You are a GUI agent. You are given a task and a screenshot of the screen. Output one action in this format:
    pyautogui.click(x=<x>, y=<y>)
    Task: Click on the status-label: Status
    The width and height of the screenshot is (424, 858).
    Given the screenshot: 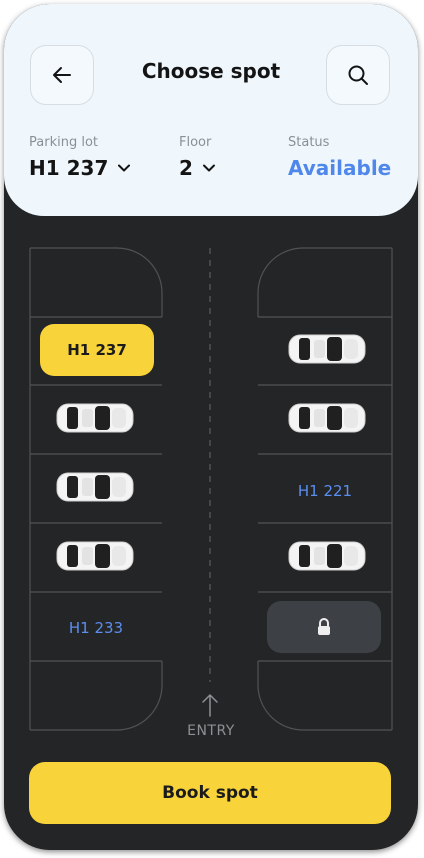 What is the action you would take?
    pyautogui.click(x=309, y=142)
    